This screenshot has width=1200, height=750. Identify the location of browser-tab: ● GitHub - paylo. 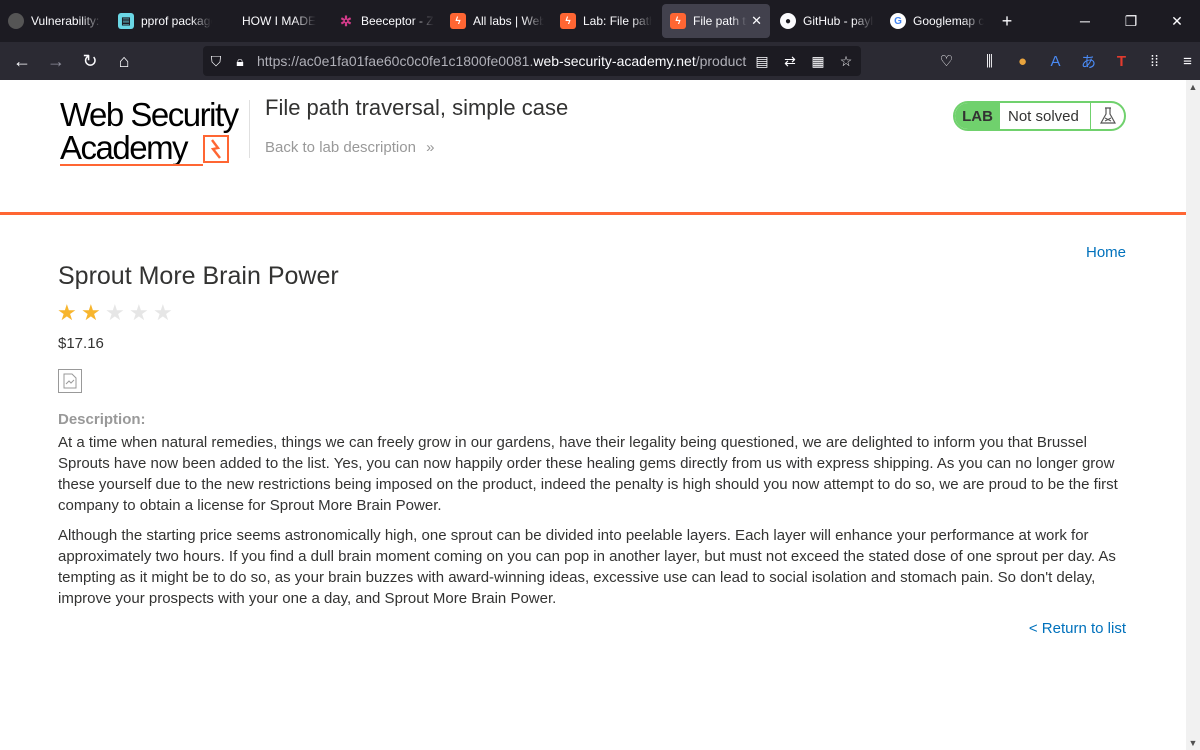
(827, 21).